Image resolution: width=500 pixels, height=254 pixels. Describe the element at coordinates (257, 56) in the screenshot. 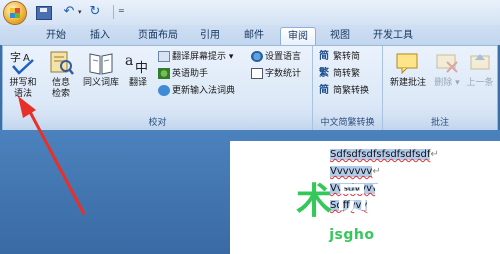

I see `globe-icon` at that location.